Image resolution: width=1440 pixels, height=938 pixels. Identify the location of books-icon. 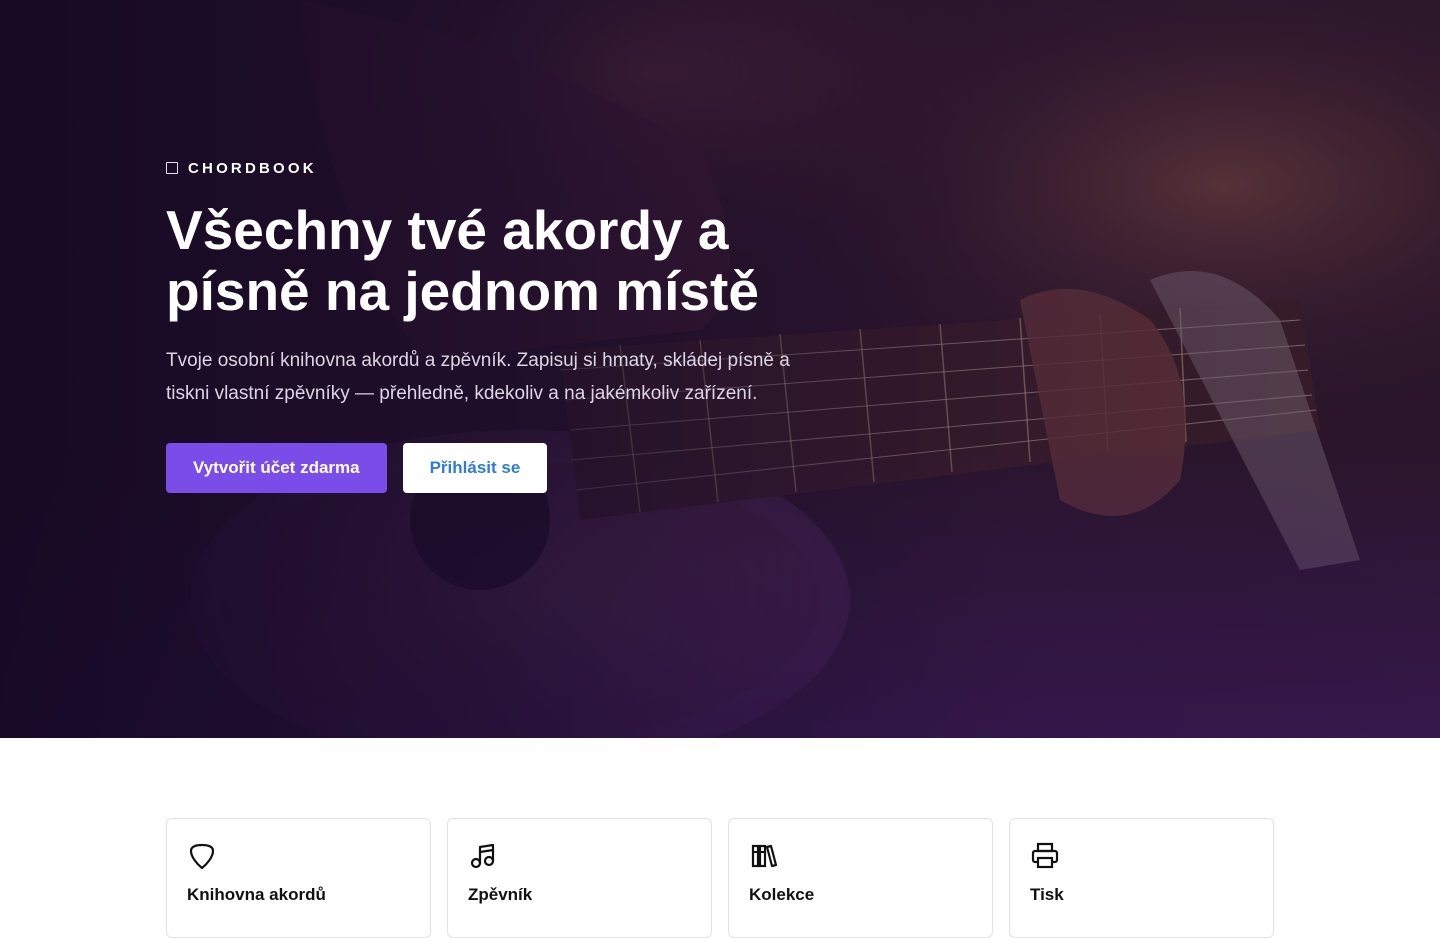
(764, 856).